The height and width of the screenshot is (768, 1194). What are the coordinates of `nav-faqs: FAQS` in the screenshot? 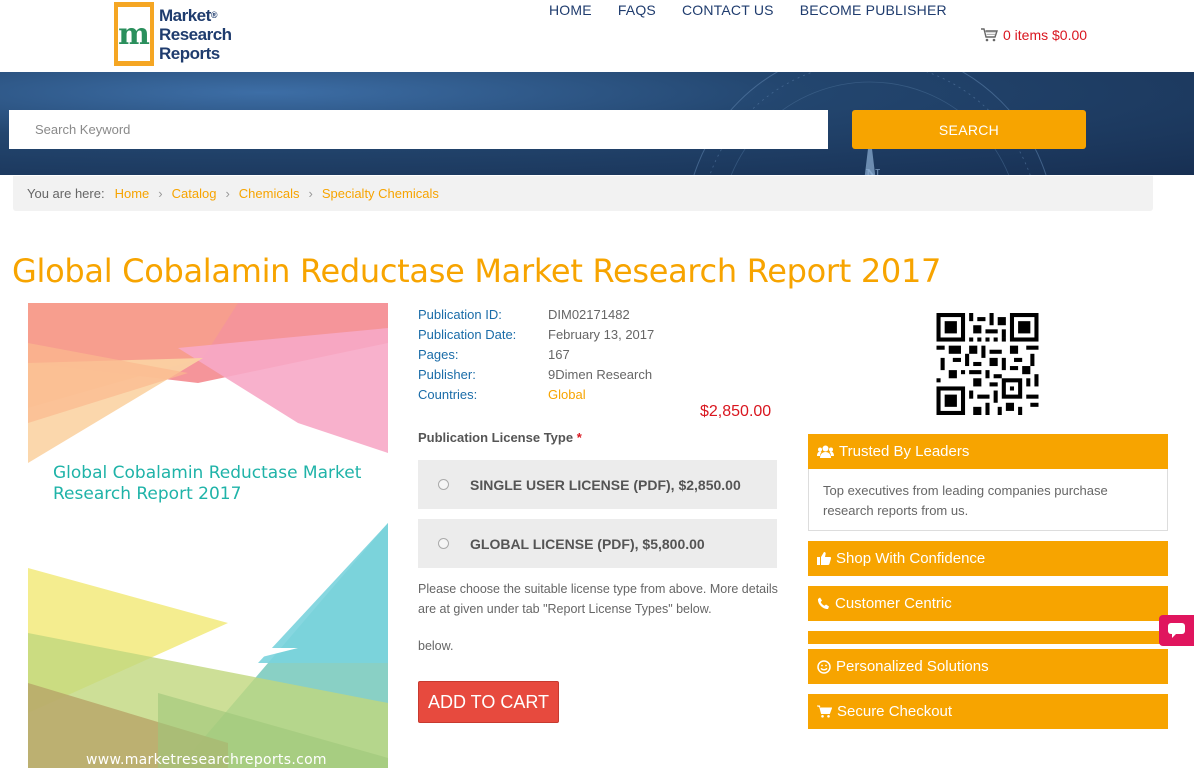 It's located at (637, 10).